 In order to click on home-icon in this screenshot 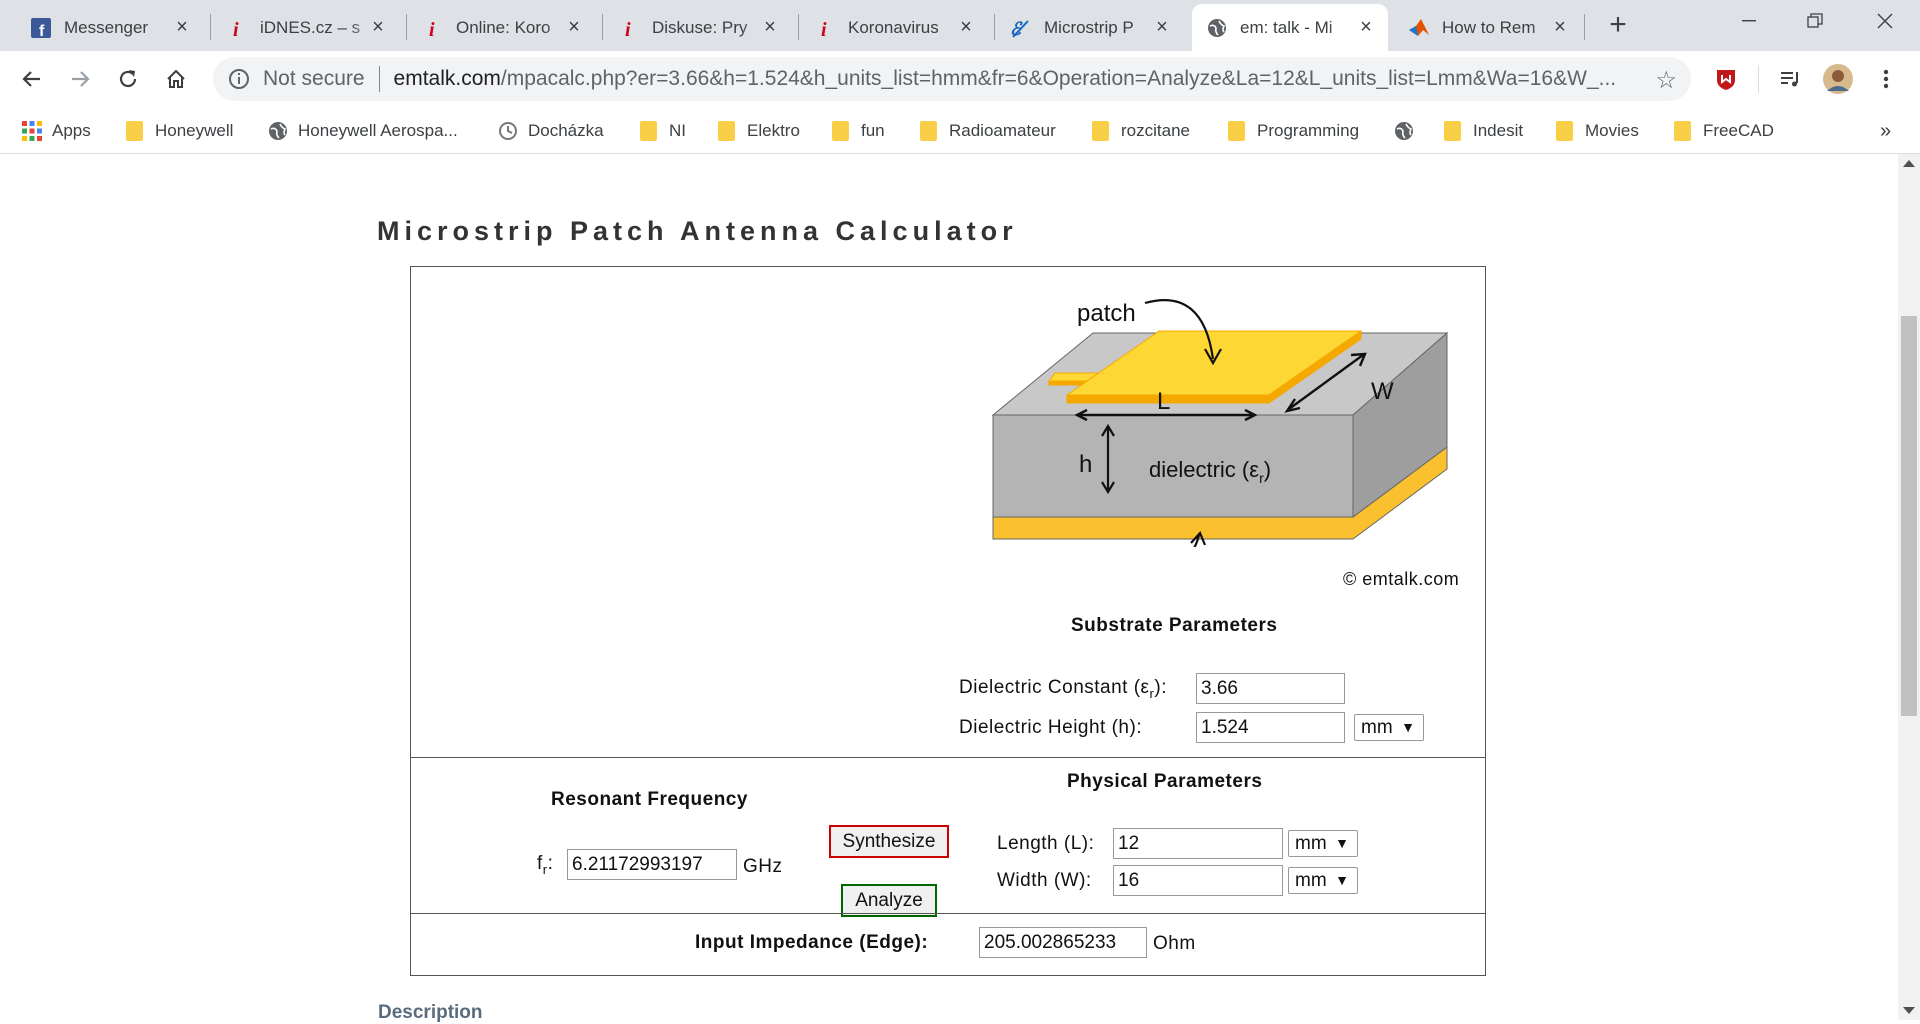, I will do `click(176, 78)`.